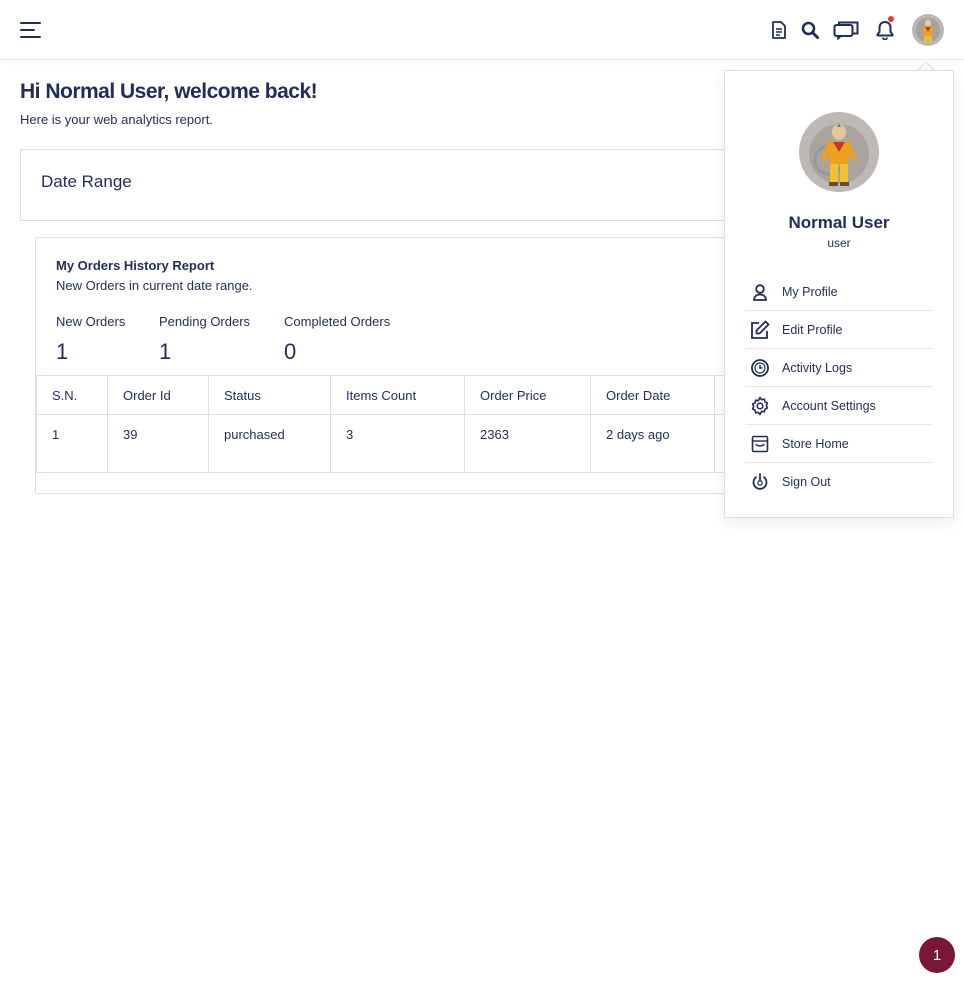 The height and width of the screenshot is (1005, 964). What do you see at coordinates (72, 443) in the screenshot?
I see `table-cell: 1` at bounding box center [72, 443].